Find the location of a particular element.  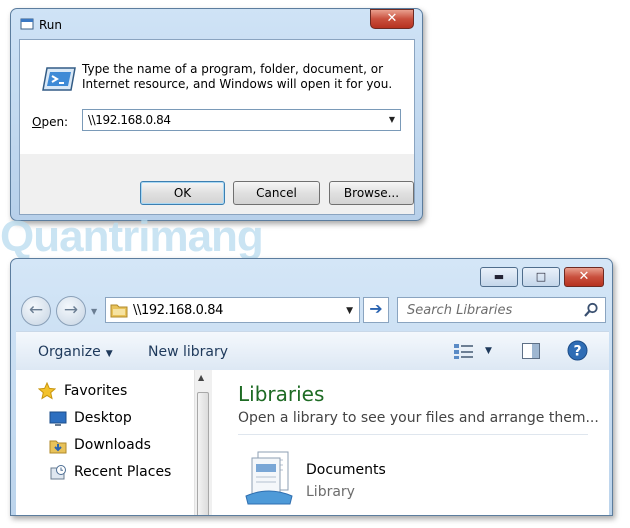

address-dropdown-icon: ▼ is located at coordinates (349, 311).